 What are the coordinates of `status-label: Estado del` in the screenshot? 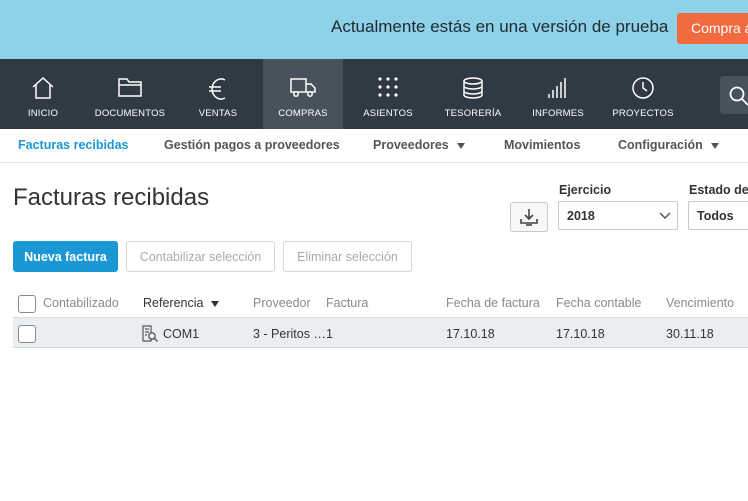 It's located at (718, 190).